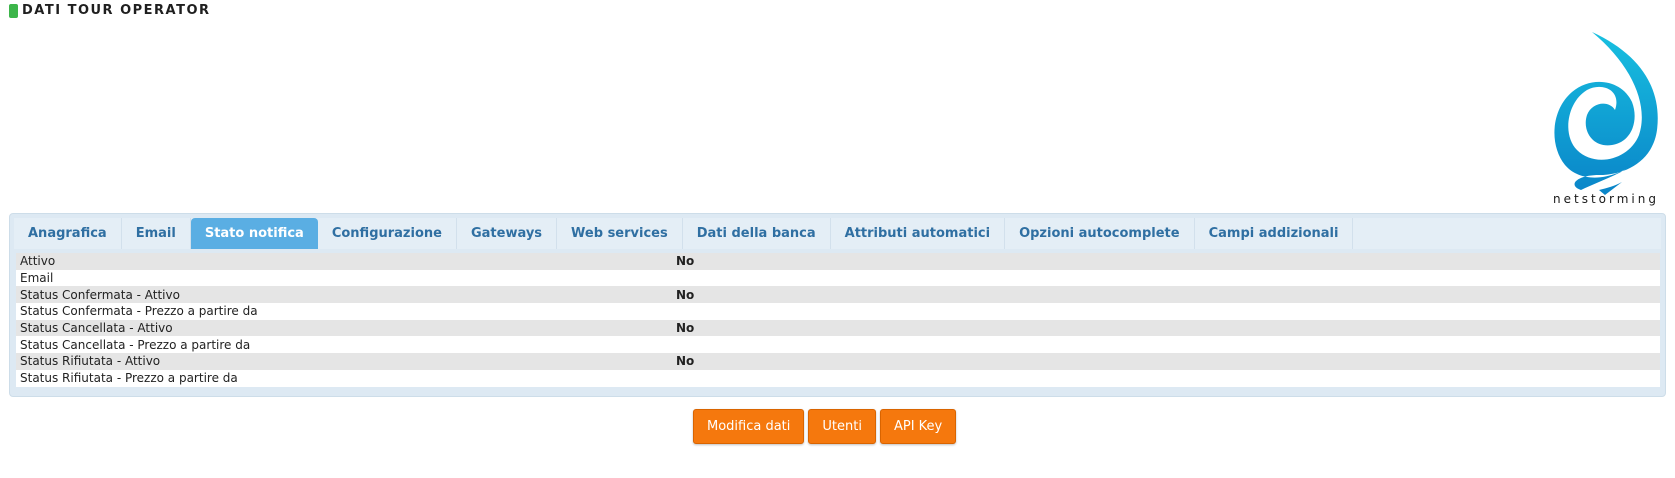  What do you see at coordinates (135, 344) in the screenshot?
I see `row-label: Status Cancellata - Prezzo a partire da` at bounding box center [135, 344].